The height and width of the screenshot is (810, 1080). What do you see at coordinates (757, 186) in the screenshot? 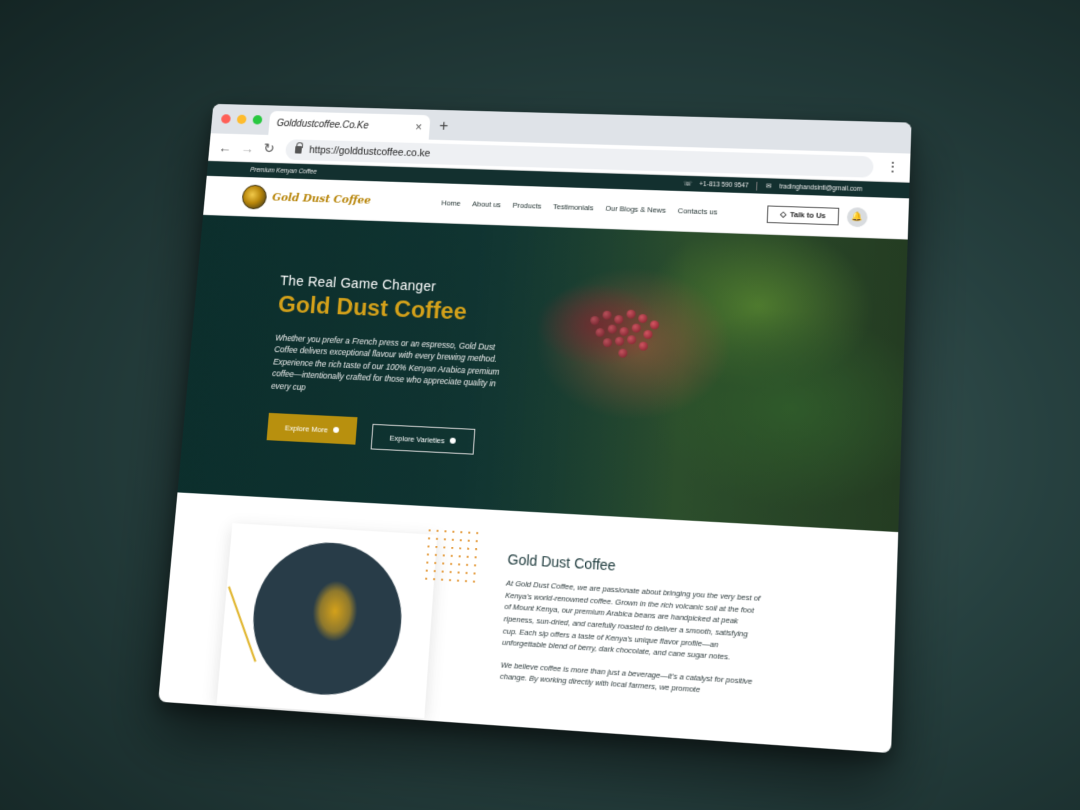
I see `divider` at bounding box center [757, 186].